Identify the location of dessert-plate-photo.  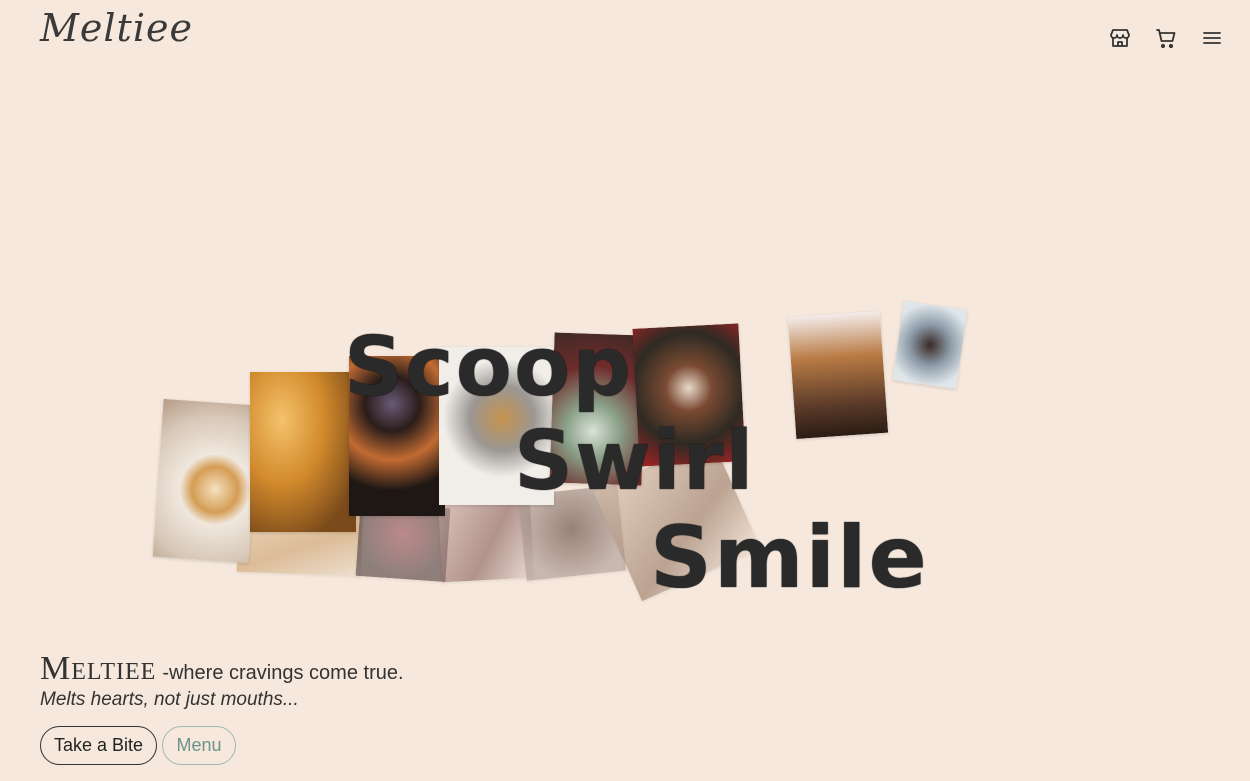
(930, 345).